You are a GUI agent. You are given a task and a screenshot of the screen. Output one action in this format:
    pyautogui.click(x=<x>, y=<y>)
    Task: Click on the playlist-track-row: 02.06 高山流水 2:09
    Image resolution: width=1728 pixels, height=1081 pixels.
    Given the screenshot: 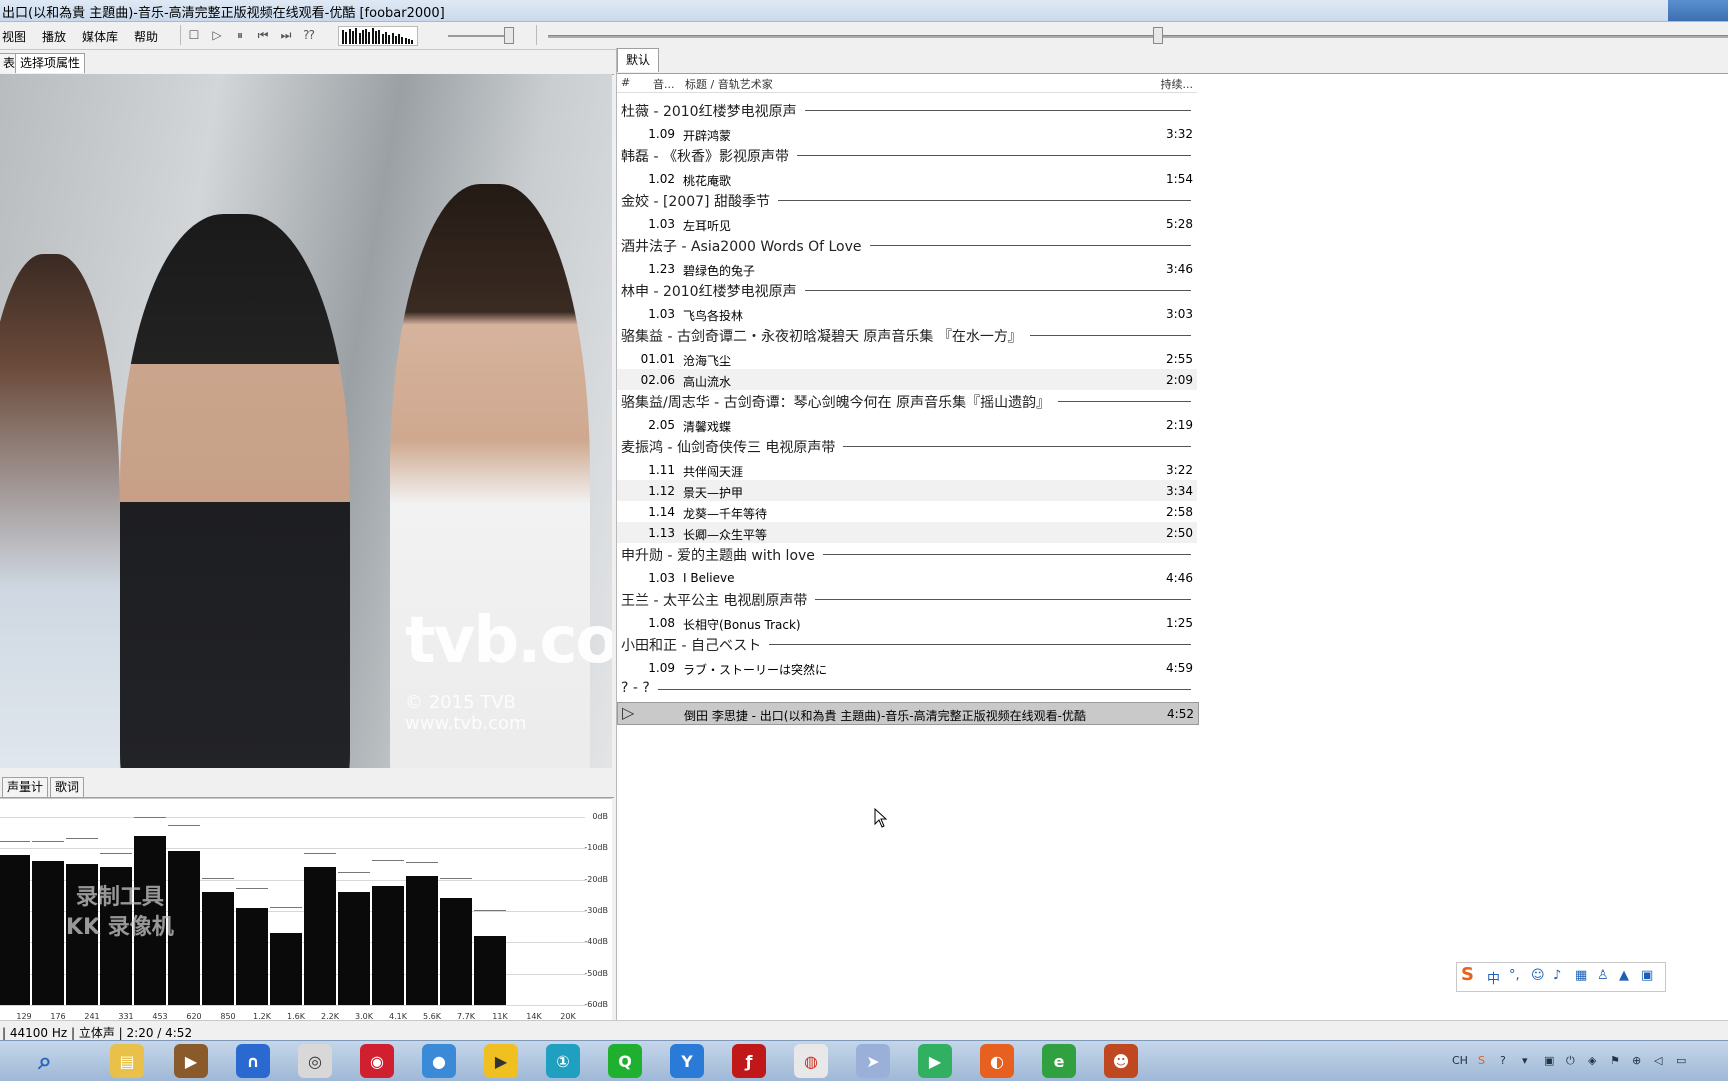 What is the action you would take?
    pyautogui.click(x=907, y=379)
    